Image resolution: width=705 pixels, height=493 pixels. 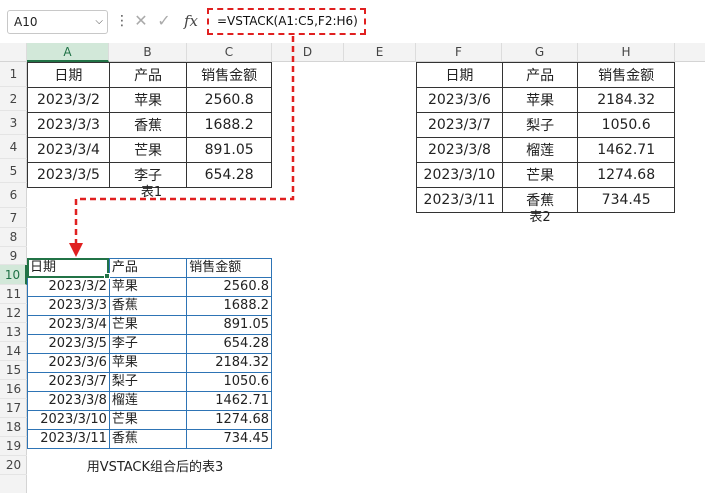 I want to click on annotation-arrow, so click(x=182, y=146).